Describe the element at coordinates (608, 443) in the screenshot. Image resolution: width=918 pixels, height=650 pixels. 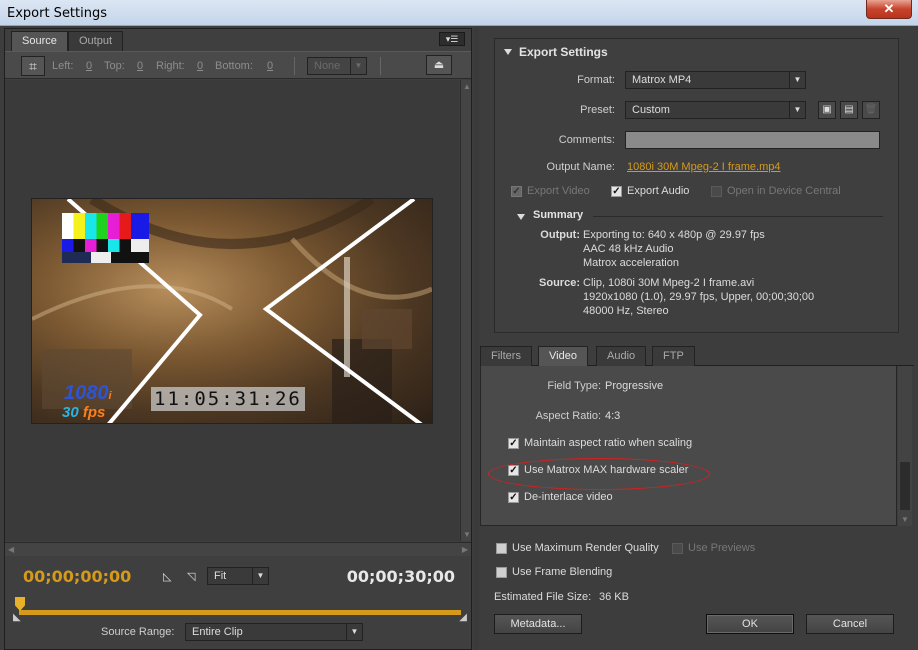
I see `maintain-aspect-label: Maintain aspect ratio when scaling` at that location.